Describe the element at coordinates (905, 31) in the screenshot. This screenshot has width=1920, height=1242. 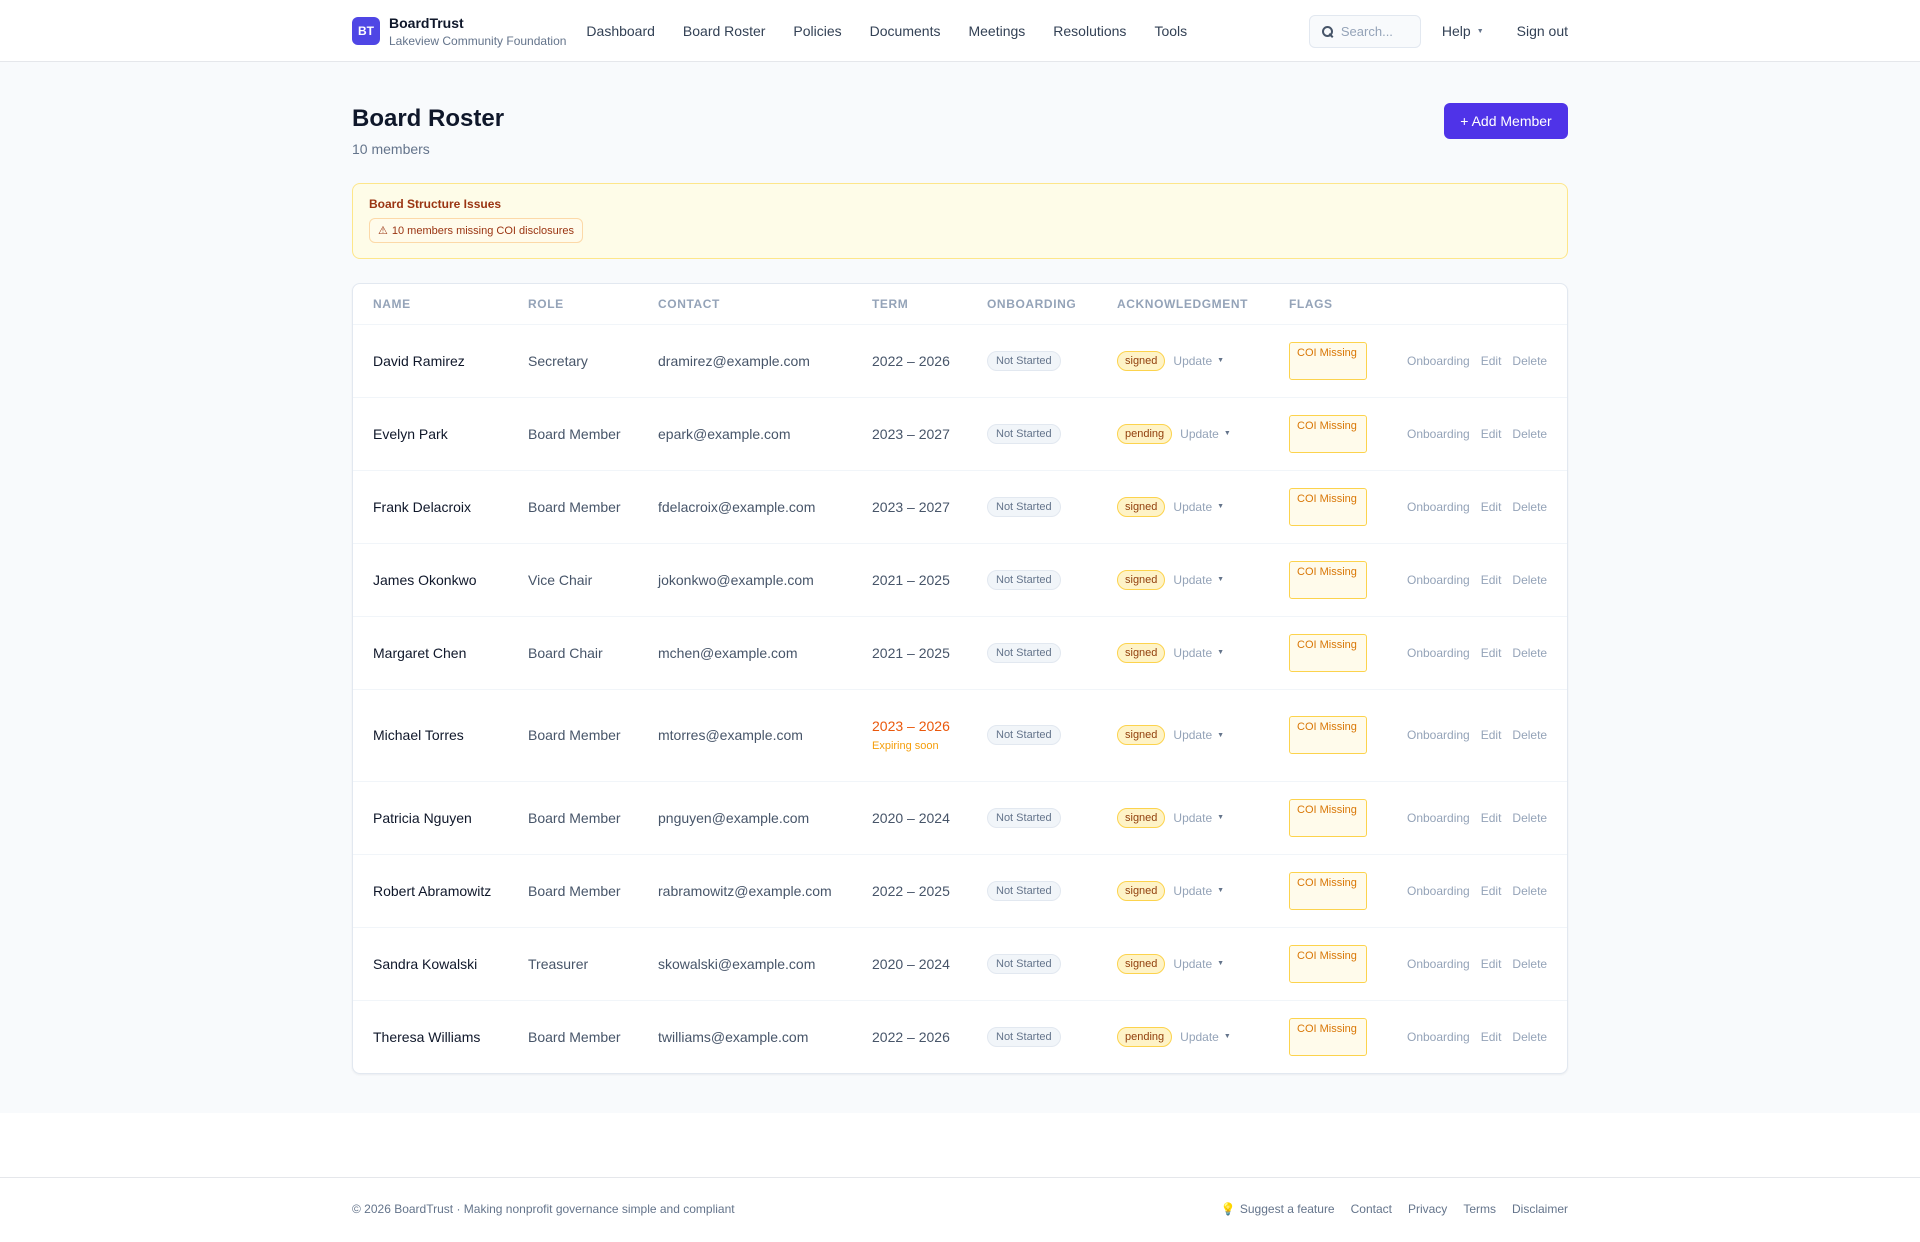
I see `nav-documents: Documents` at that location.